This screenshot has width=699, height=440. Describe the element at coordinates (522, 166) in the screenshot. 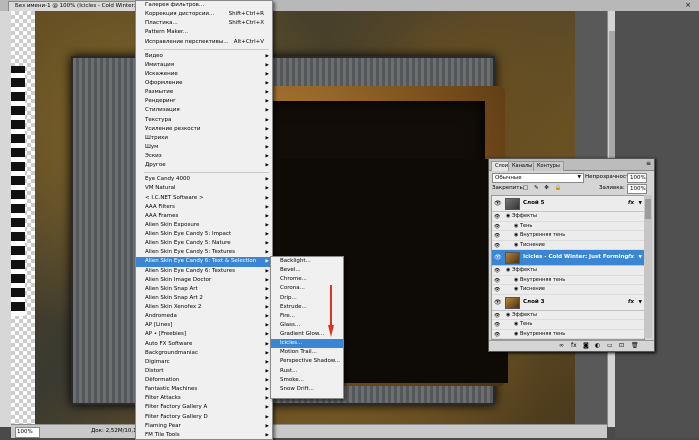

I see `tab-channels: Каналы` at that location.